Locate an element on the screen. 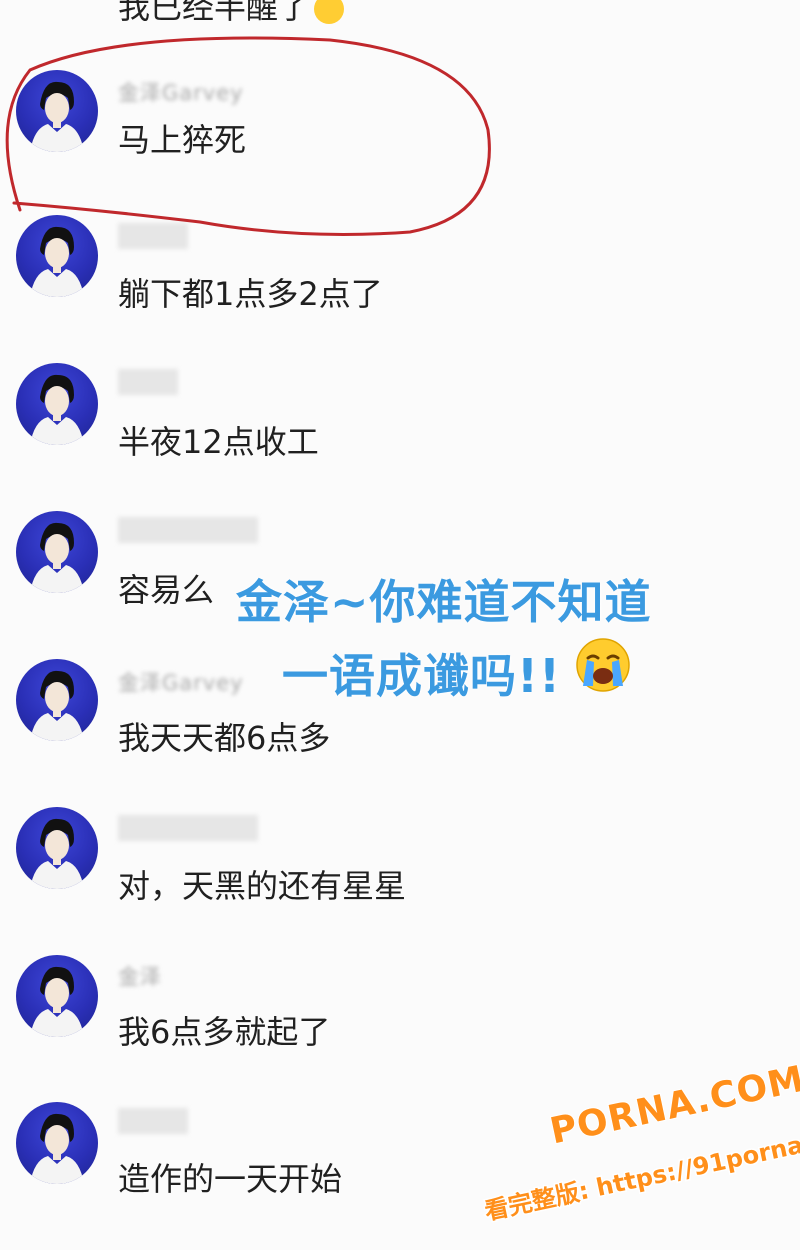 The width and height of the screenshot is (800, 1250). crying-face-icon is located at coordinates (603, 665).